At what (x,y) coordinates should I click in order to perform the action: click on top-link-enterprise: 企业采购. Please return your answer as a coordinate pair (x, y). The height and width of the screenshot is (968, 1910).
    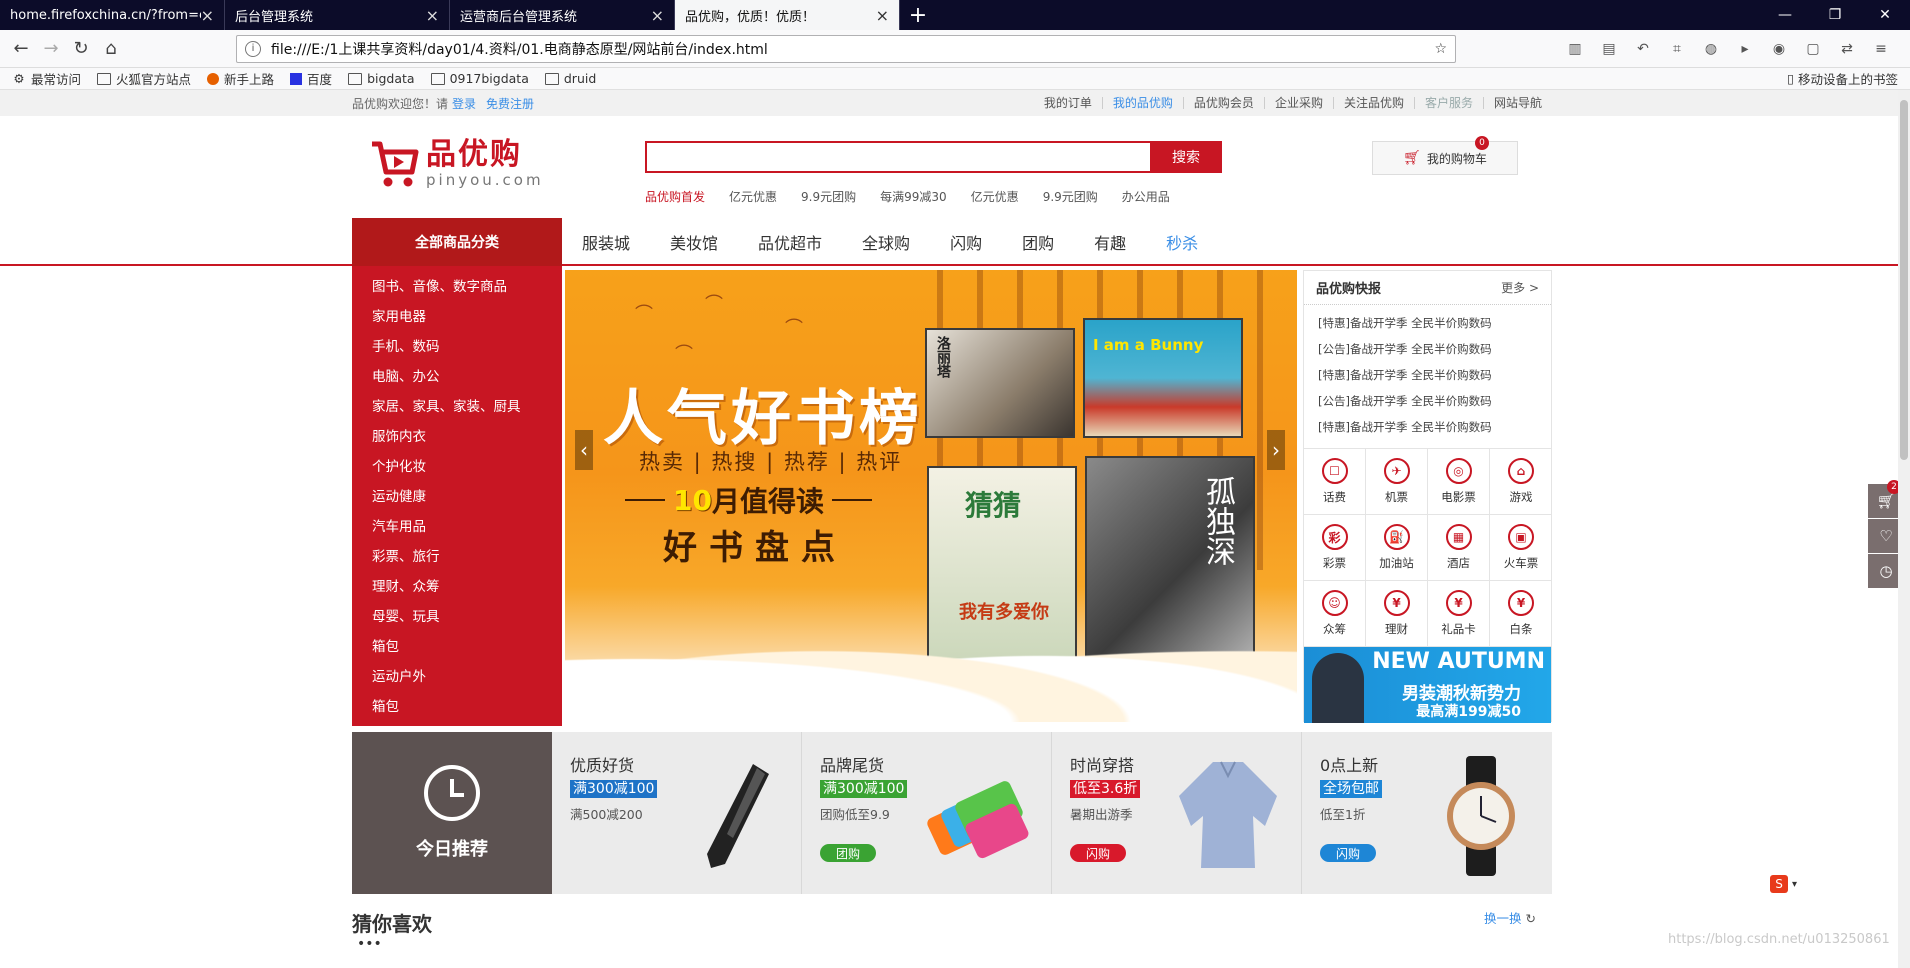
    Looking at the image, I should click on (1298, 103).